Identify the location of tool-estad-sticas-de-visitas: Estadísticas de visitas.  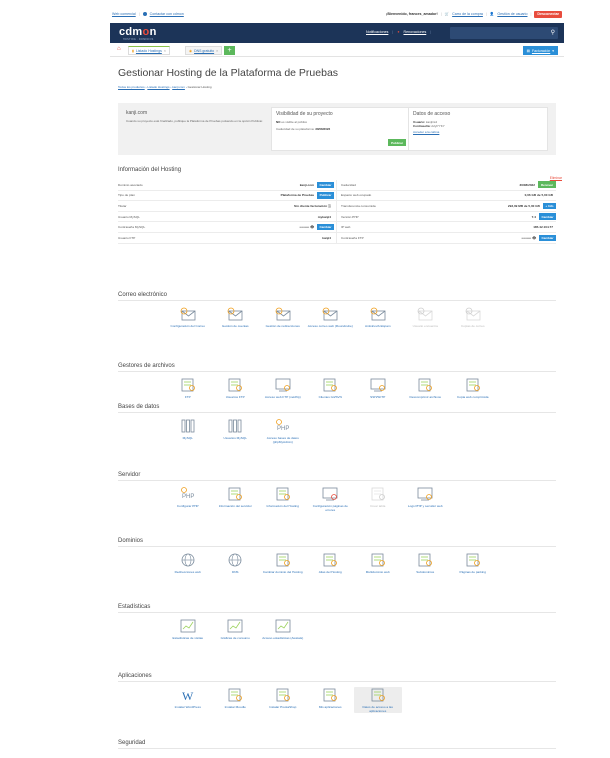
(188, 629).